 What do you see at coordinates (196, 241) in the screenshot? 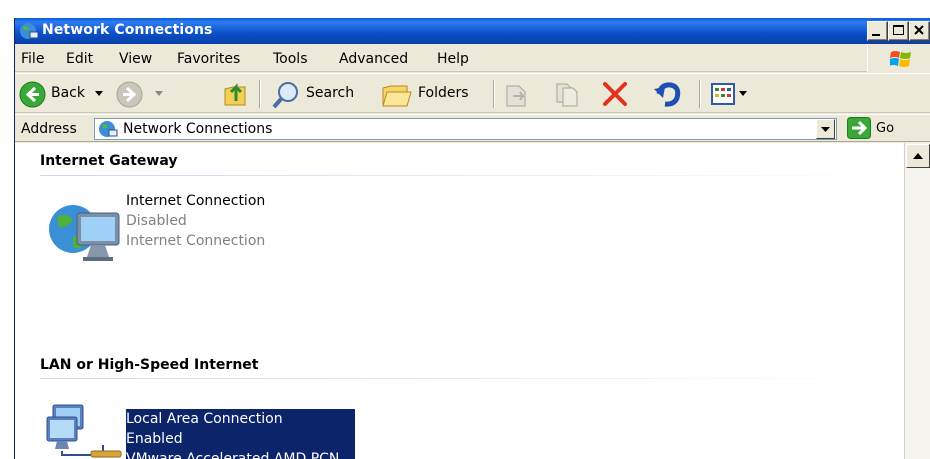
I see `connection-device: Internet Connection` at bounding box center [196, 241].